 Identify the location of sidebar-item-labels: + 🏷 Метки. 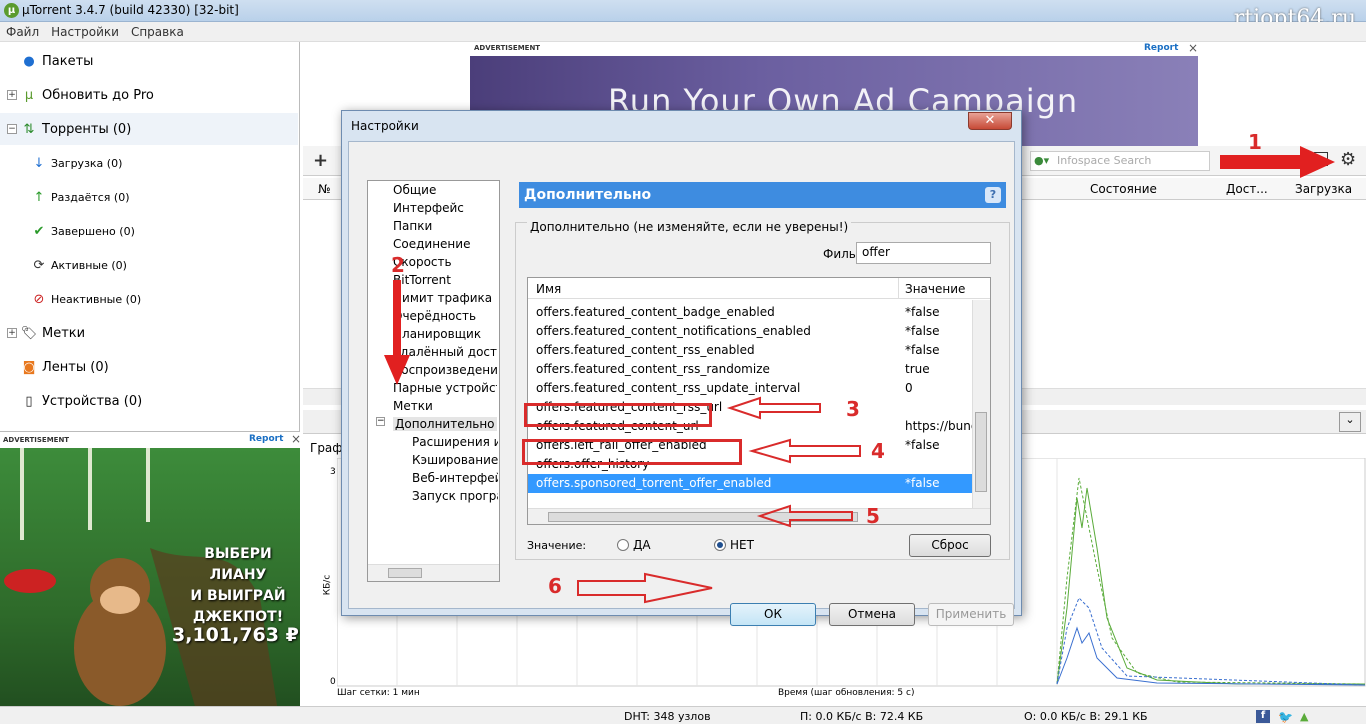
(149, 333).